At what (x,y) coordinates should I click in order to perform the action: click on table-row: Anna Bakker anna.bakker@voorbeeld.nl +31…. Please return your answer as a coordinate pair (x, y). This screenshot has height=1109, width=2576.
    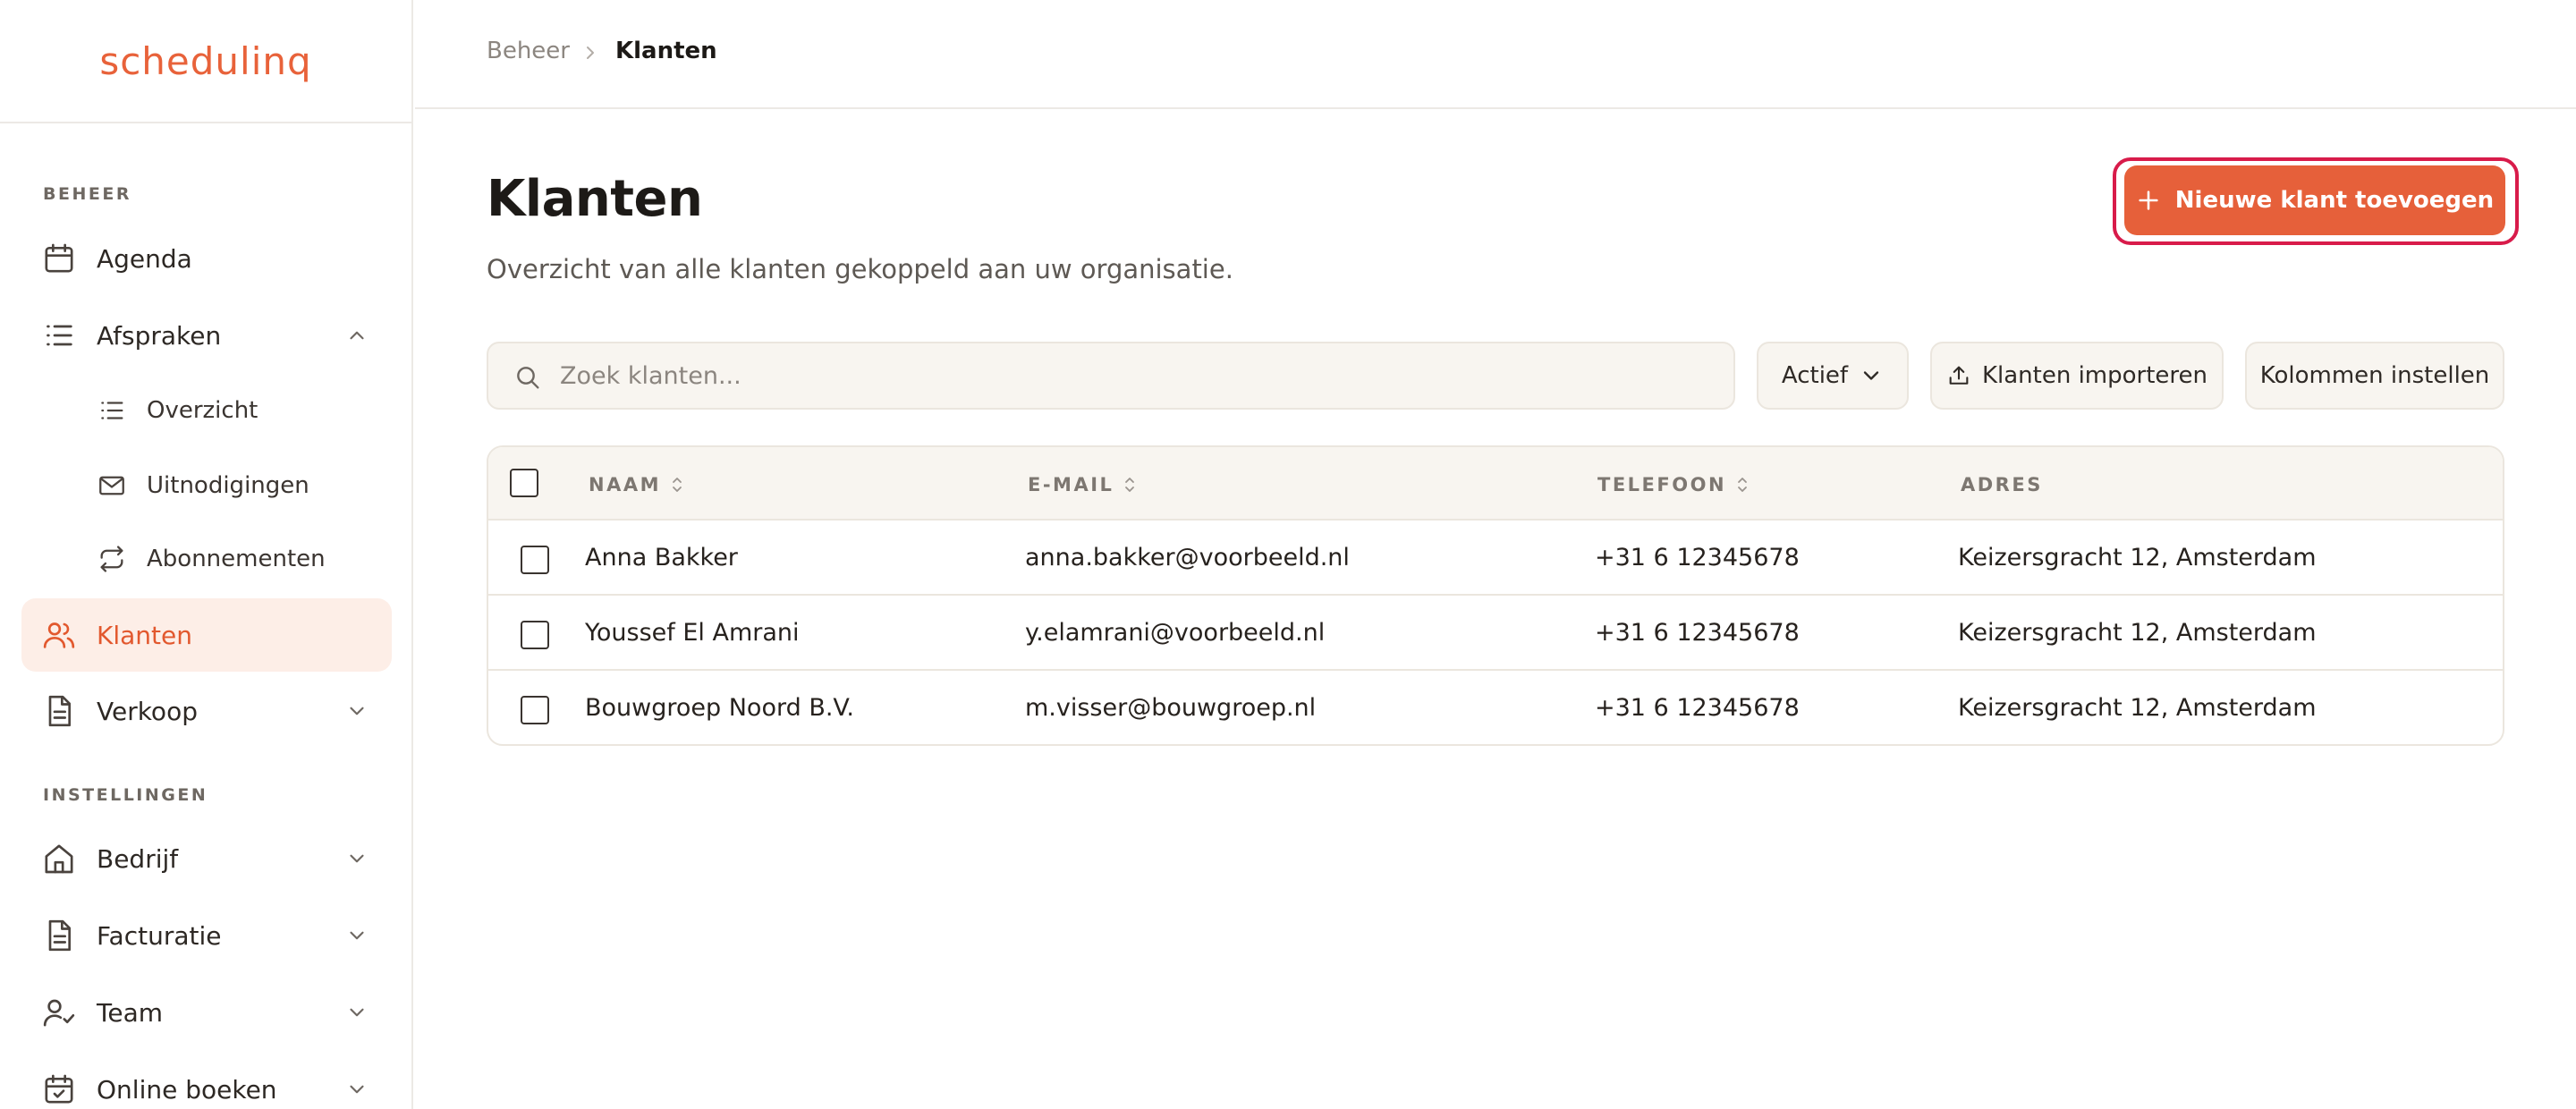
    Looking at the image, I should click on (1495, 558).